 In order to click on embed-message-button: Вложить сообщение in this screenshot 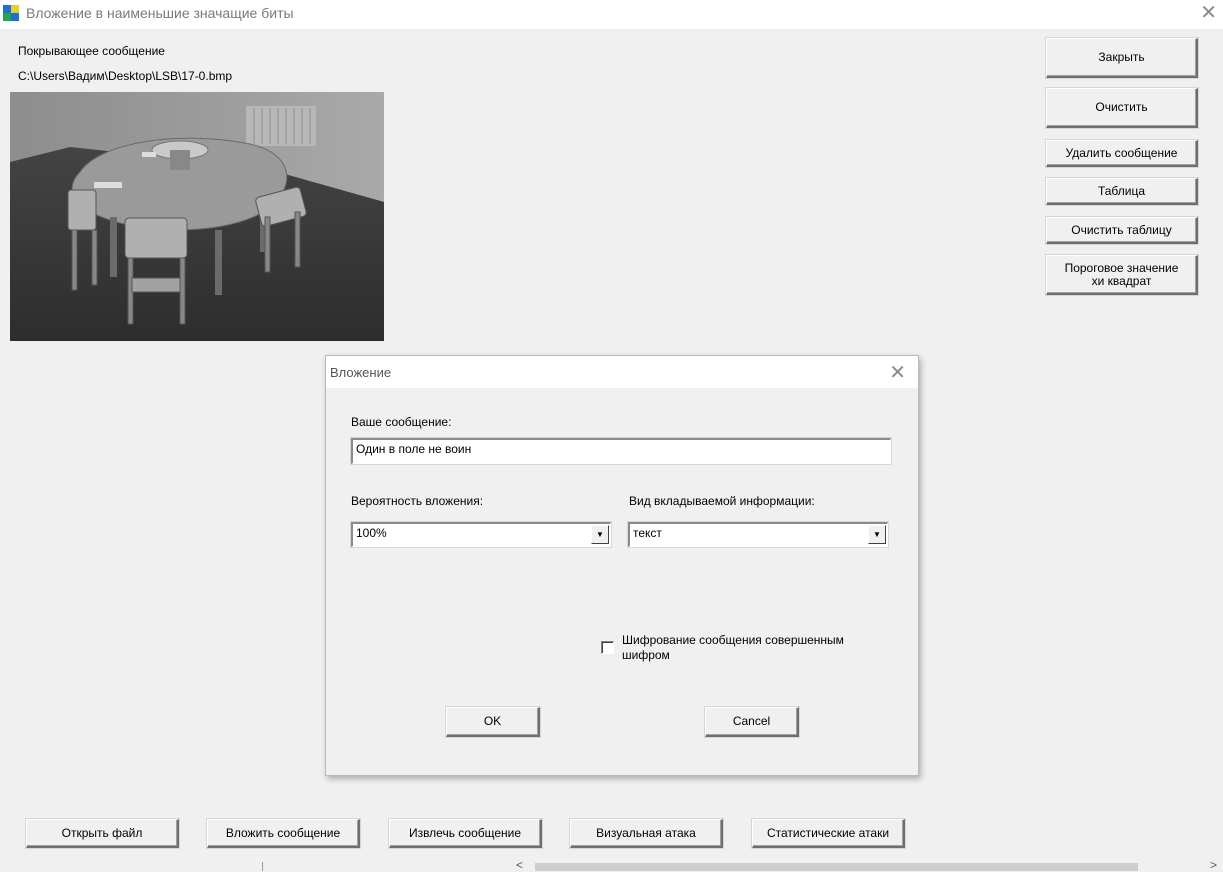, I will do `click(283, 833)`.